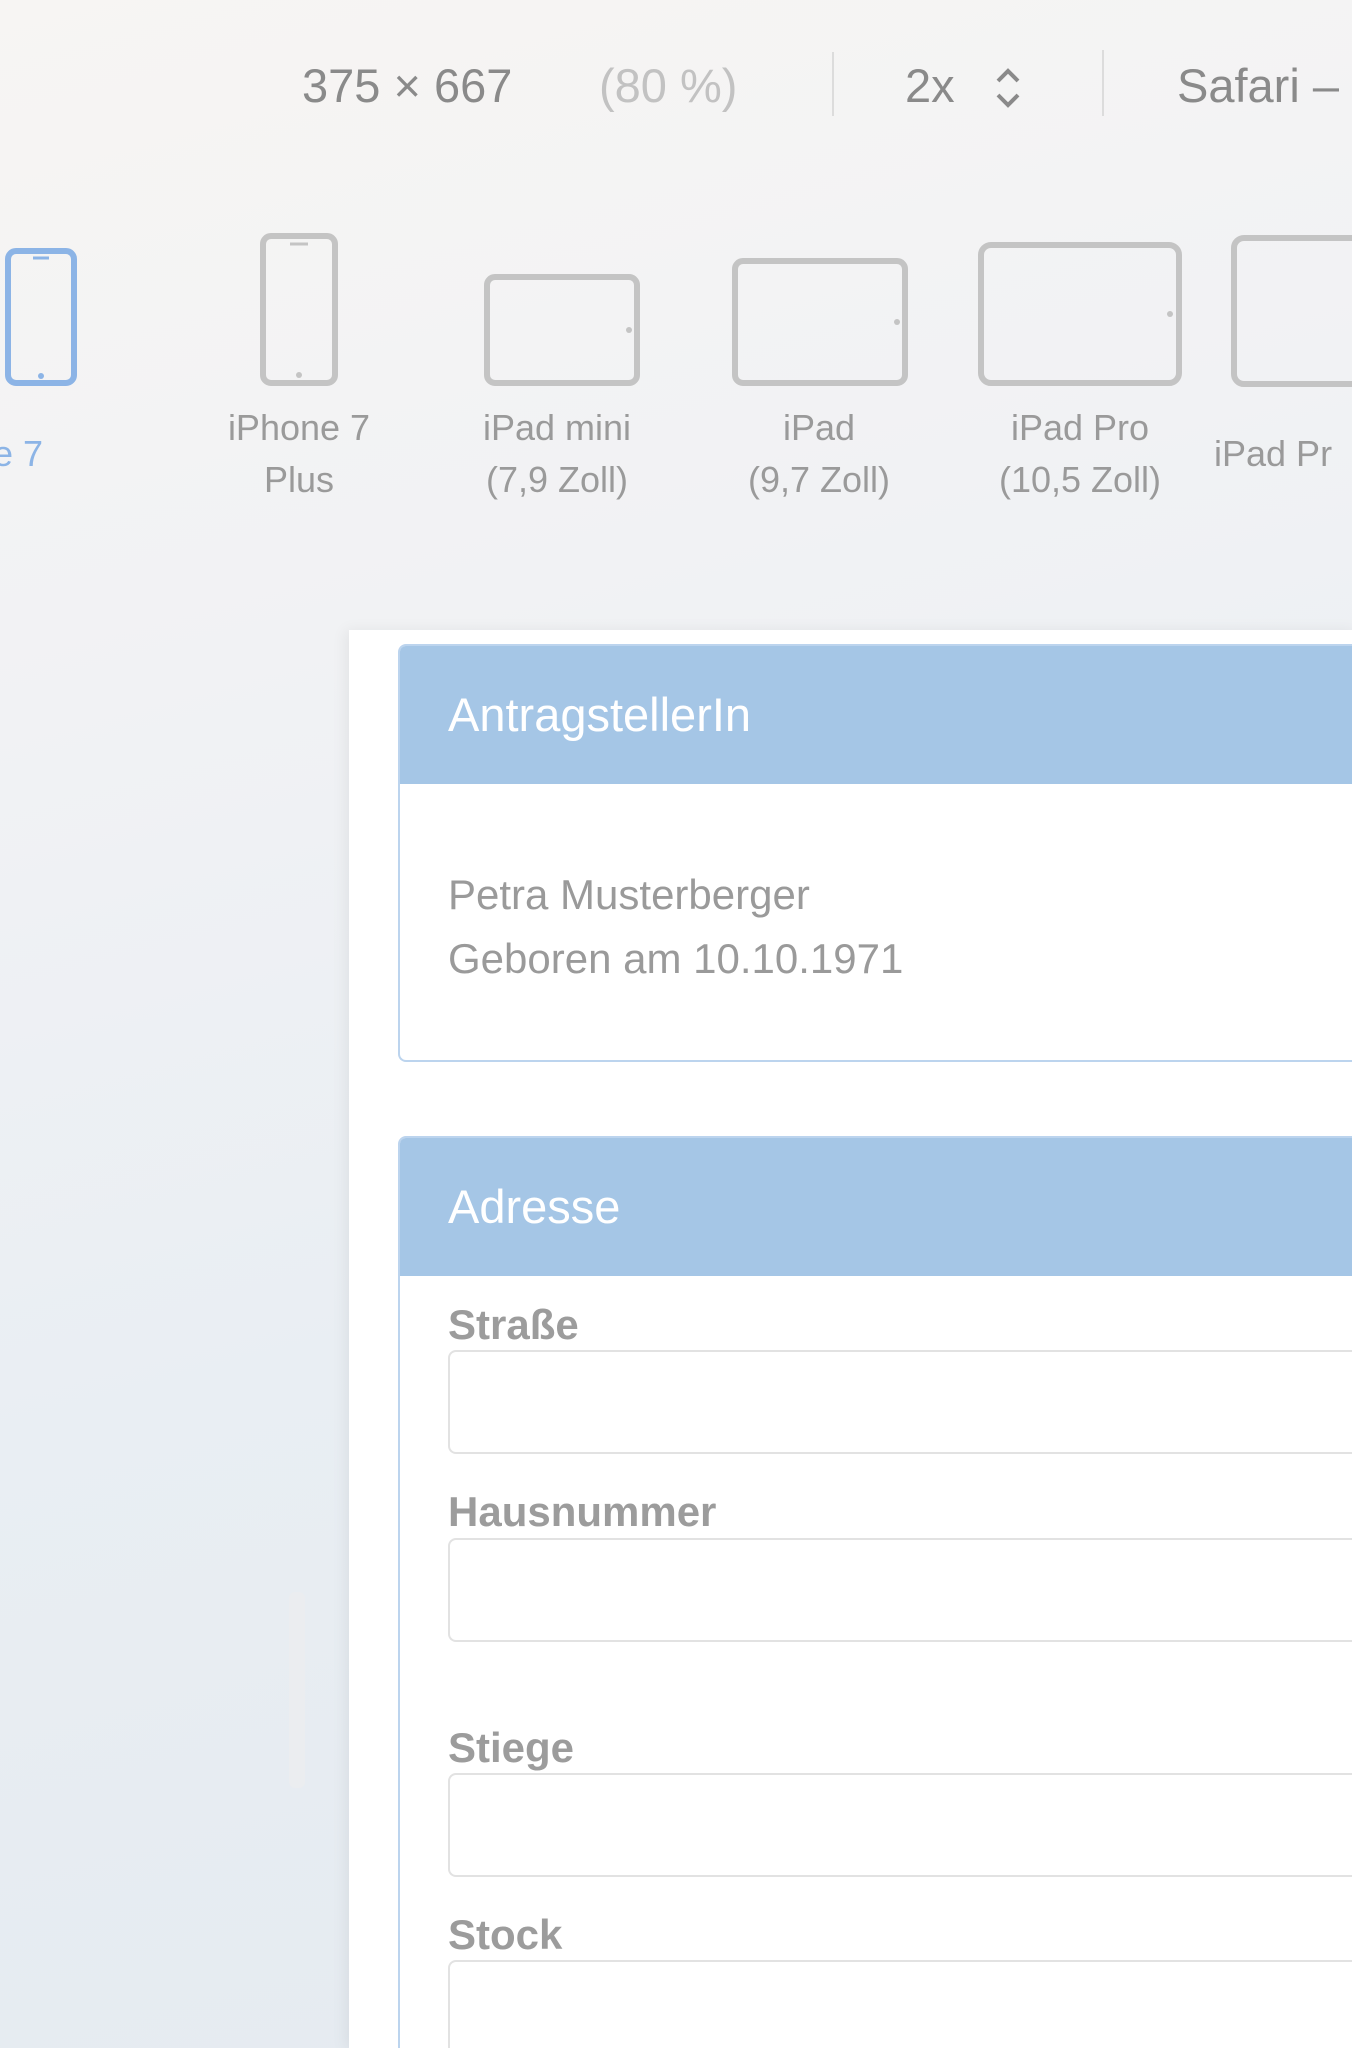 This screenshot has width=1356, height=2048. Describe the element at coordinates (1273, 453) in the screenshot. I see `device-label: iPad Pr` at that location.